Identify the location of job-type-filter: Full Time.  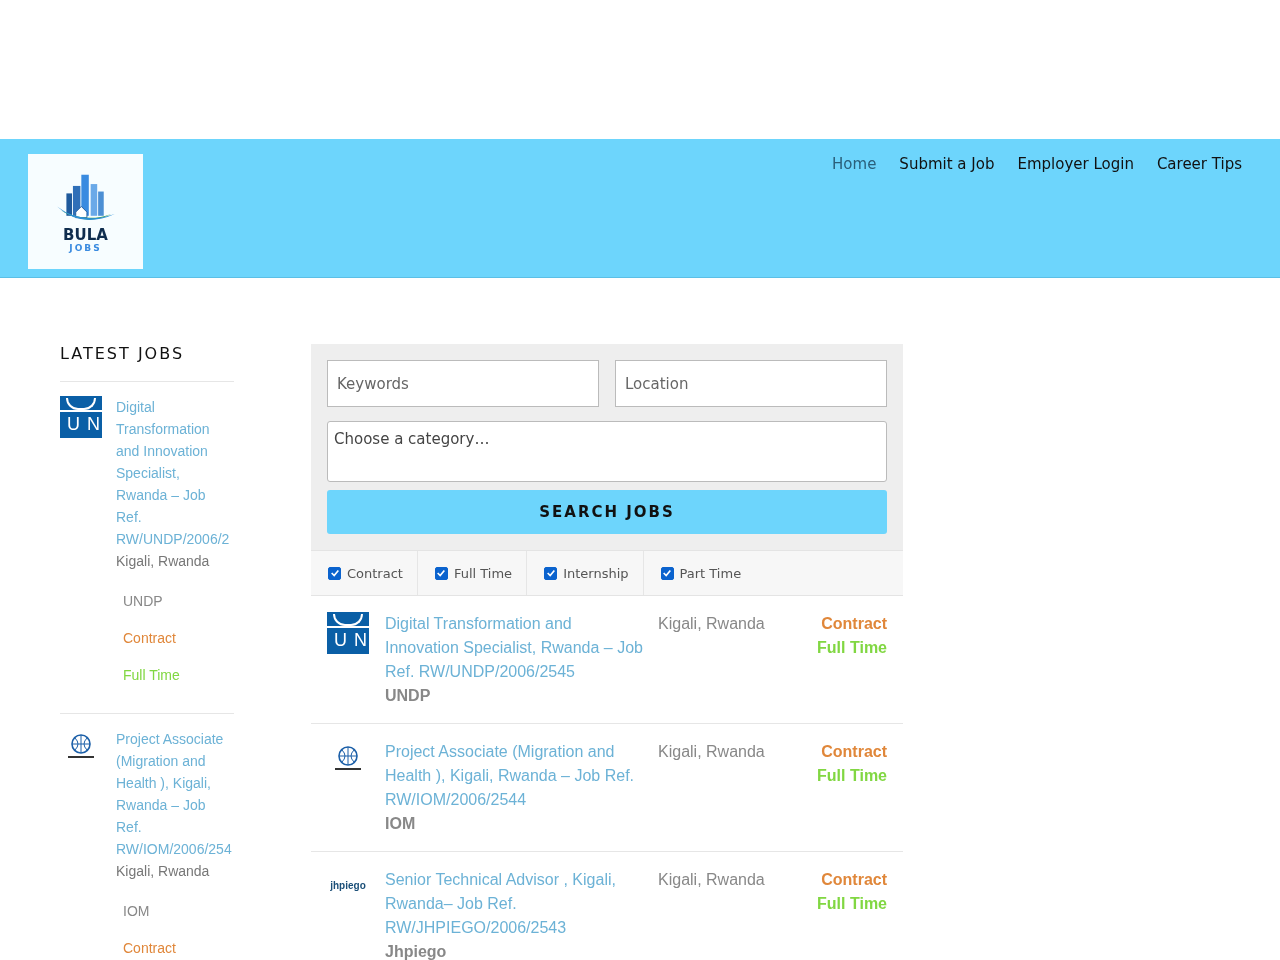
(472, 573).